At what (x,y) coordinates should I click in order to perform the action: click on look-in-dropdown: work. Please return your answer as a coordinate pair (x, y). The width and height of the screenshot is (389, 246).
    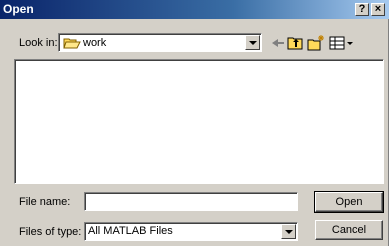
    Looking at the image, I should click on (160, 42).